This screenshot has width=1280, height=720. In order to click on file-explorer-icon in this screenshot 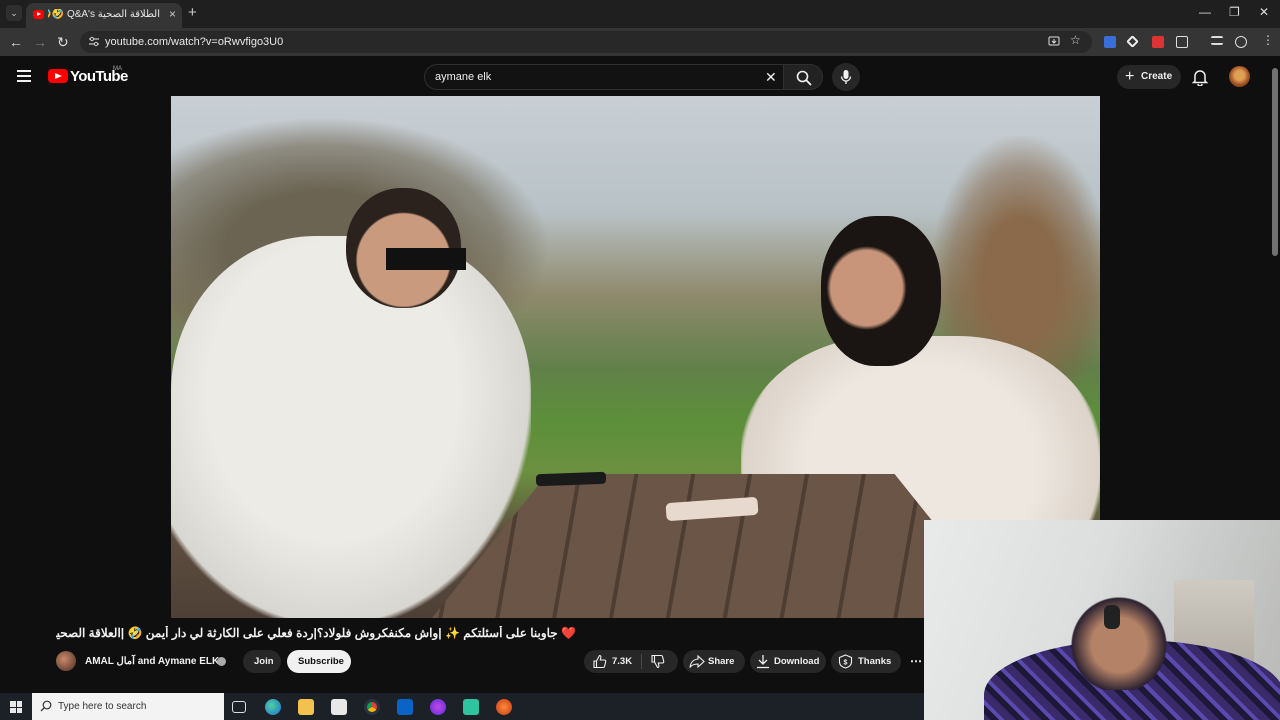, I will do `click(306, 707)`.